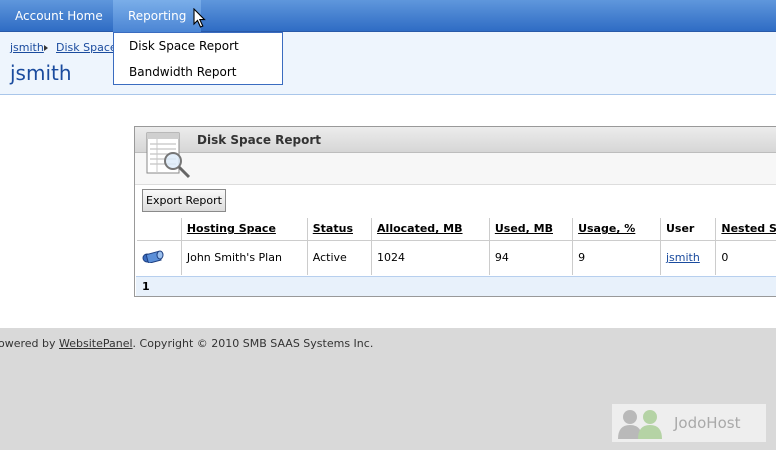  What do you see at coordinates (340, 229) in the screenshot?
I see `column-status: Status` at bounding box center [340, 229].